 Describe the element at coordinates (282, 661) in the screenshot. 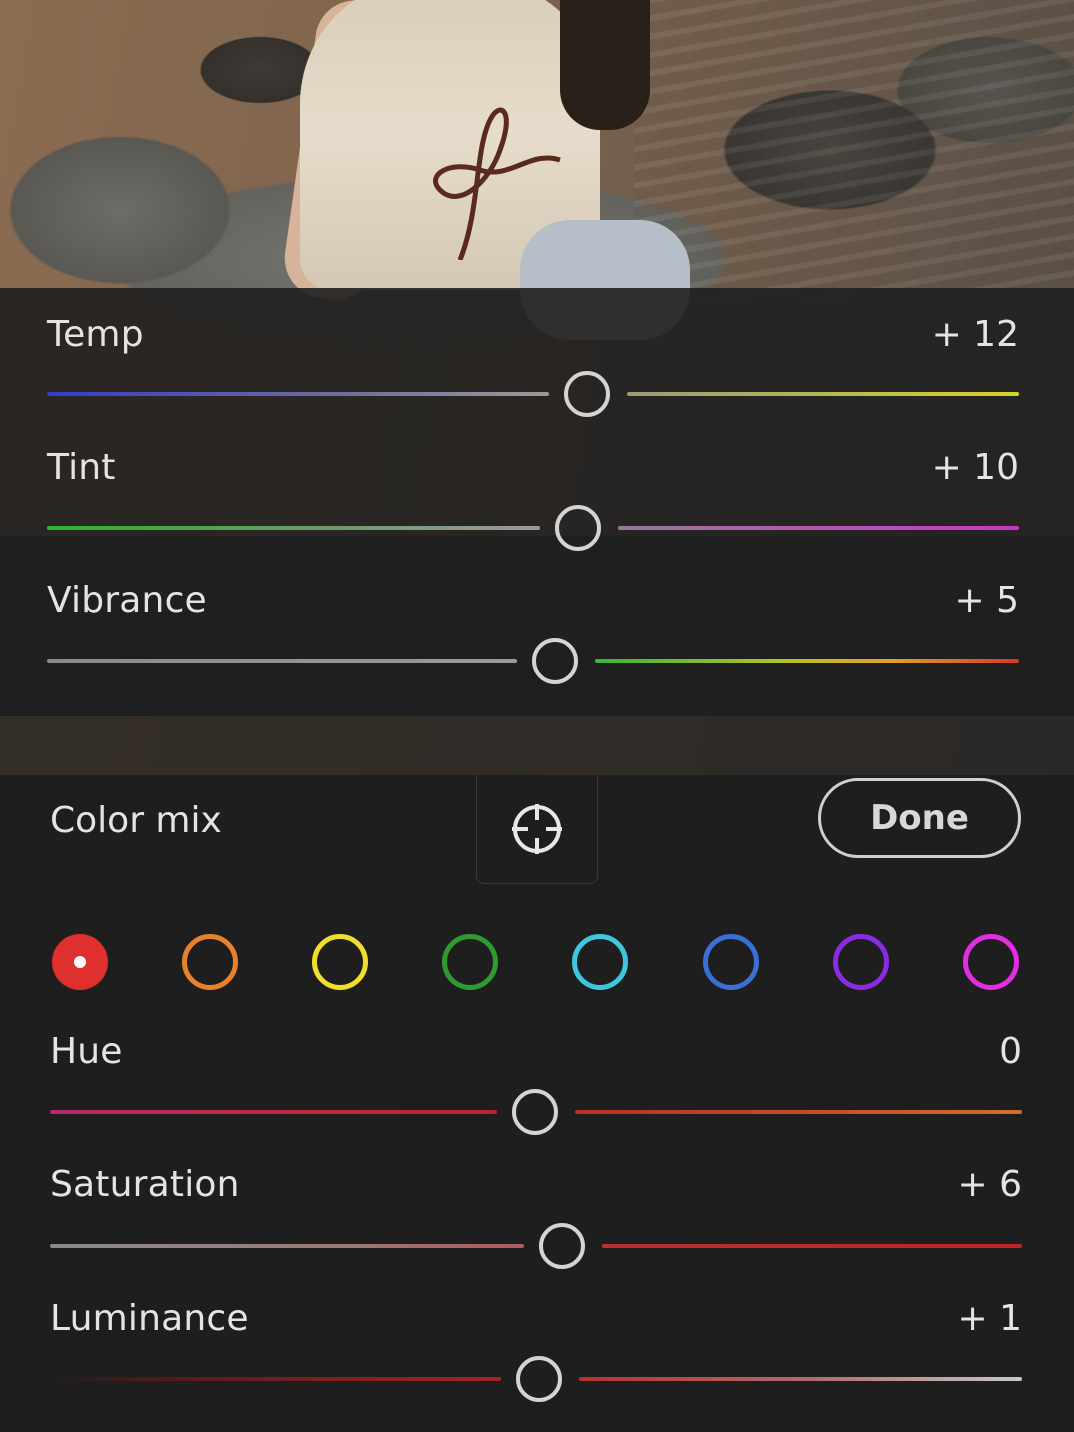

I see `vibrance-track-left` at that location.